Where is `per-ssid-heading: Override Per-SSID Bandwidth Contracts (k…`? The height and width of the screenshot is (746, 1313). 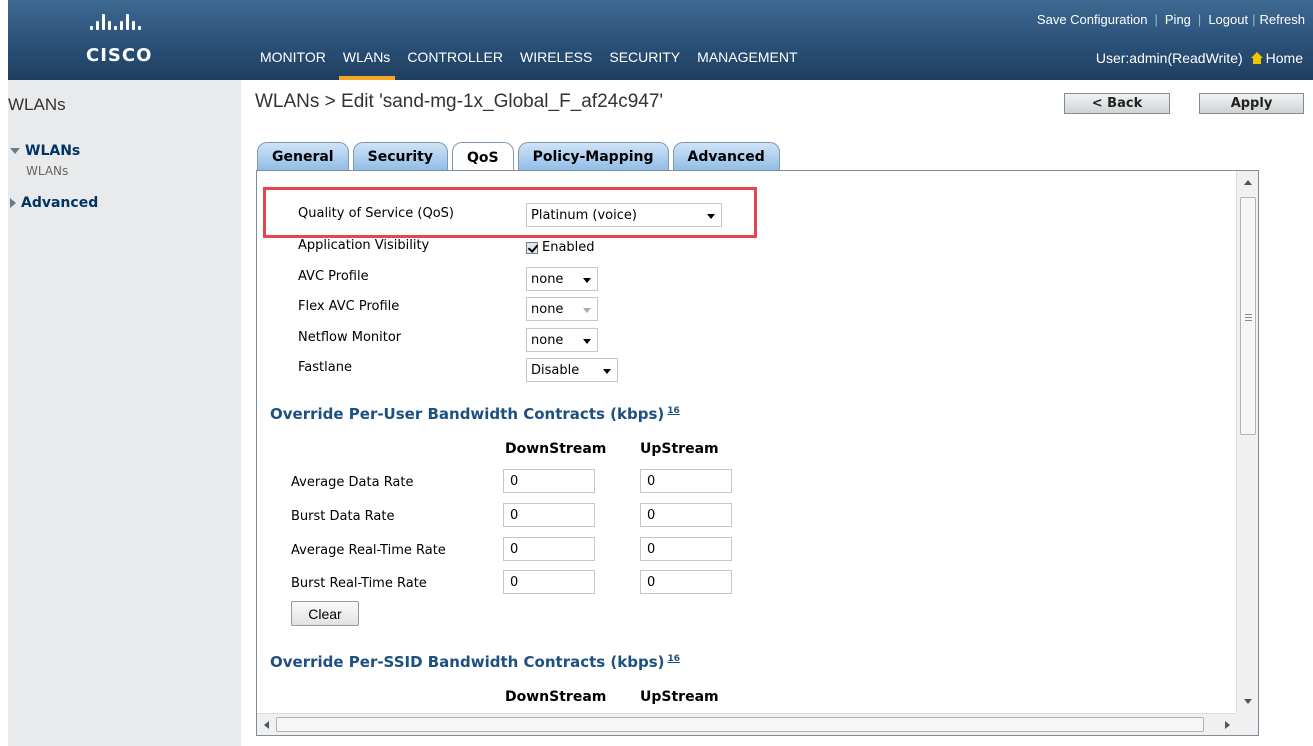
per-ssid-heading: Override Per-SSID Bandwidth Contracts (k… is located at coordinates (475, 662).